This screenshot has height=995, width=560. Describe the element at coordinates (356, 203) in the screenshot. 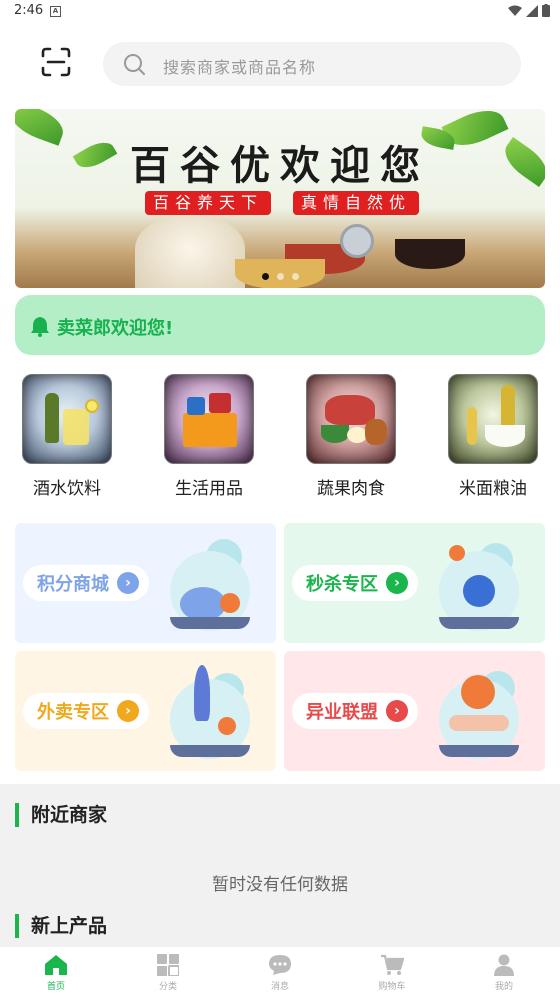

I see `banner-tag-right: 真情自然优` at that location.